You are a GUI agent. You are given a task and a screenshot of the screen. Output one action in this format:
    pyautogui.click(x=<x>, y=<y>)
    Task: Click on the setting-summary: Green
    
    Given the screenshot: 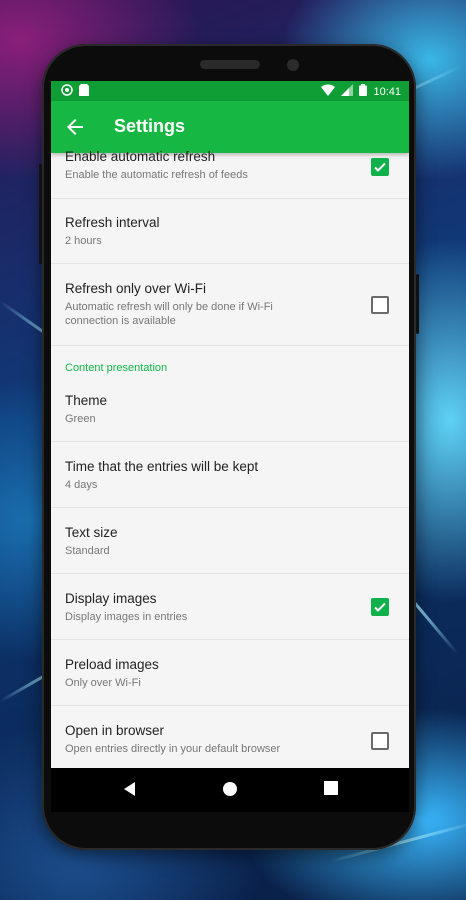 What is the action you would take?
    pyautogui.click(x=80, y=419)
    